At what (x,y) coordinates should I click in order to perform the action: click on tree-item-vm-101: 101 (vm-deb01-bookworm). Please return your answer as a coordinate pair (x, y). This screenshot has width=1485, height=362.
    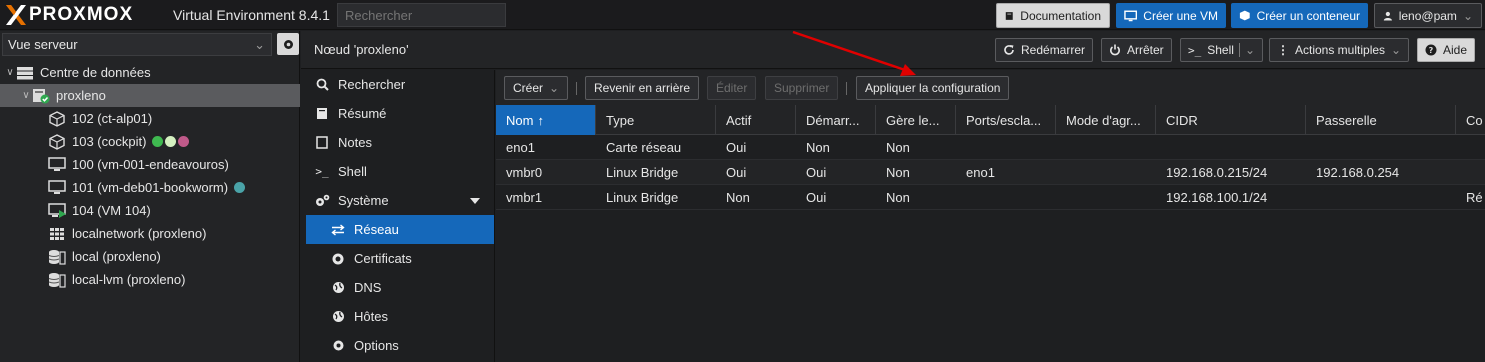
    Looking at the image, I should click on (150, 187).